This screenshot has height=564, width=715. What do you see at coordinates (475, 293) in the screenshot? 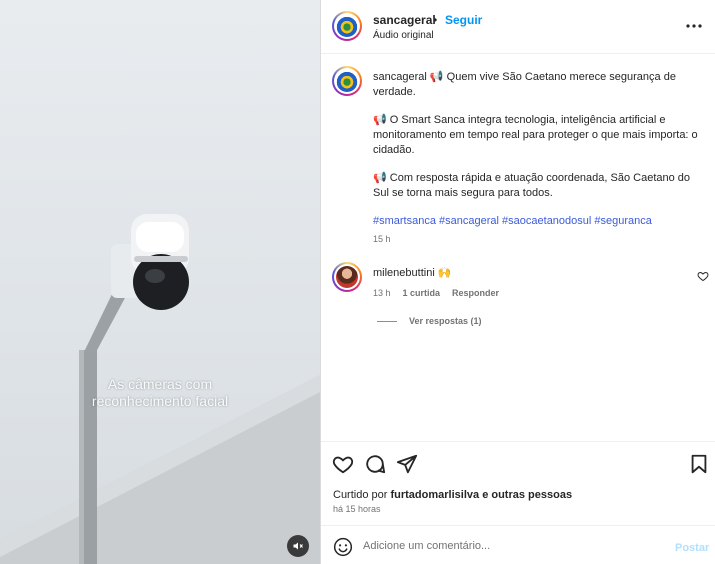
I see `reply-button: Responder` at bounding box center [475, 293].